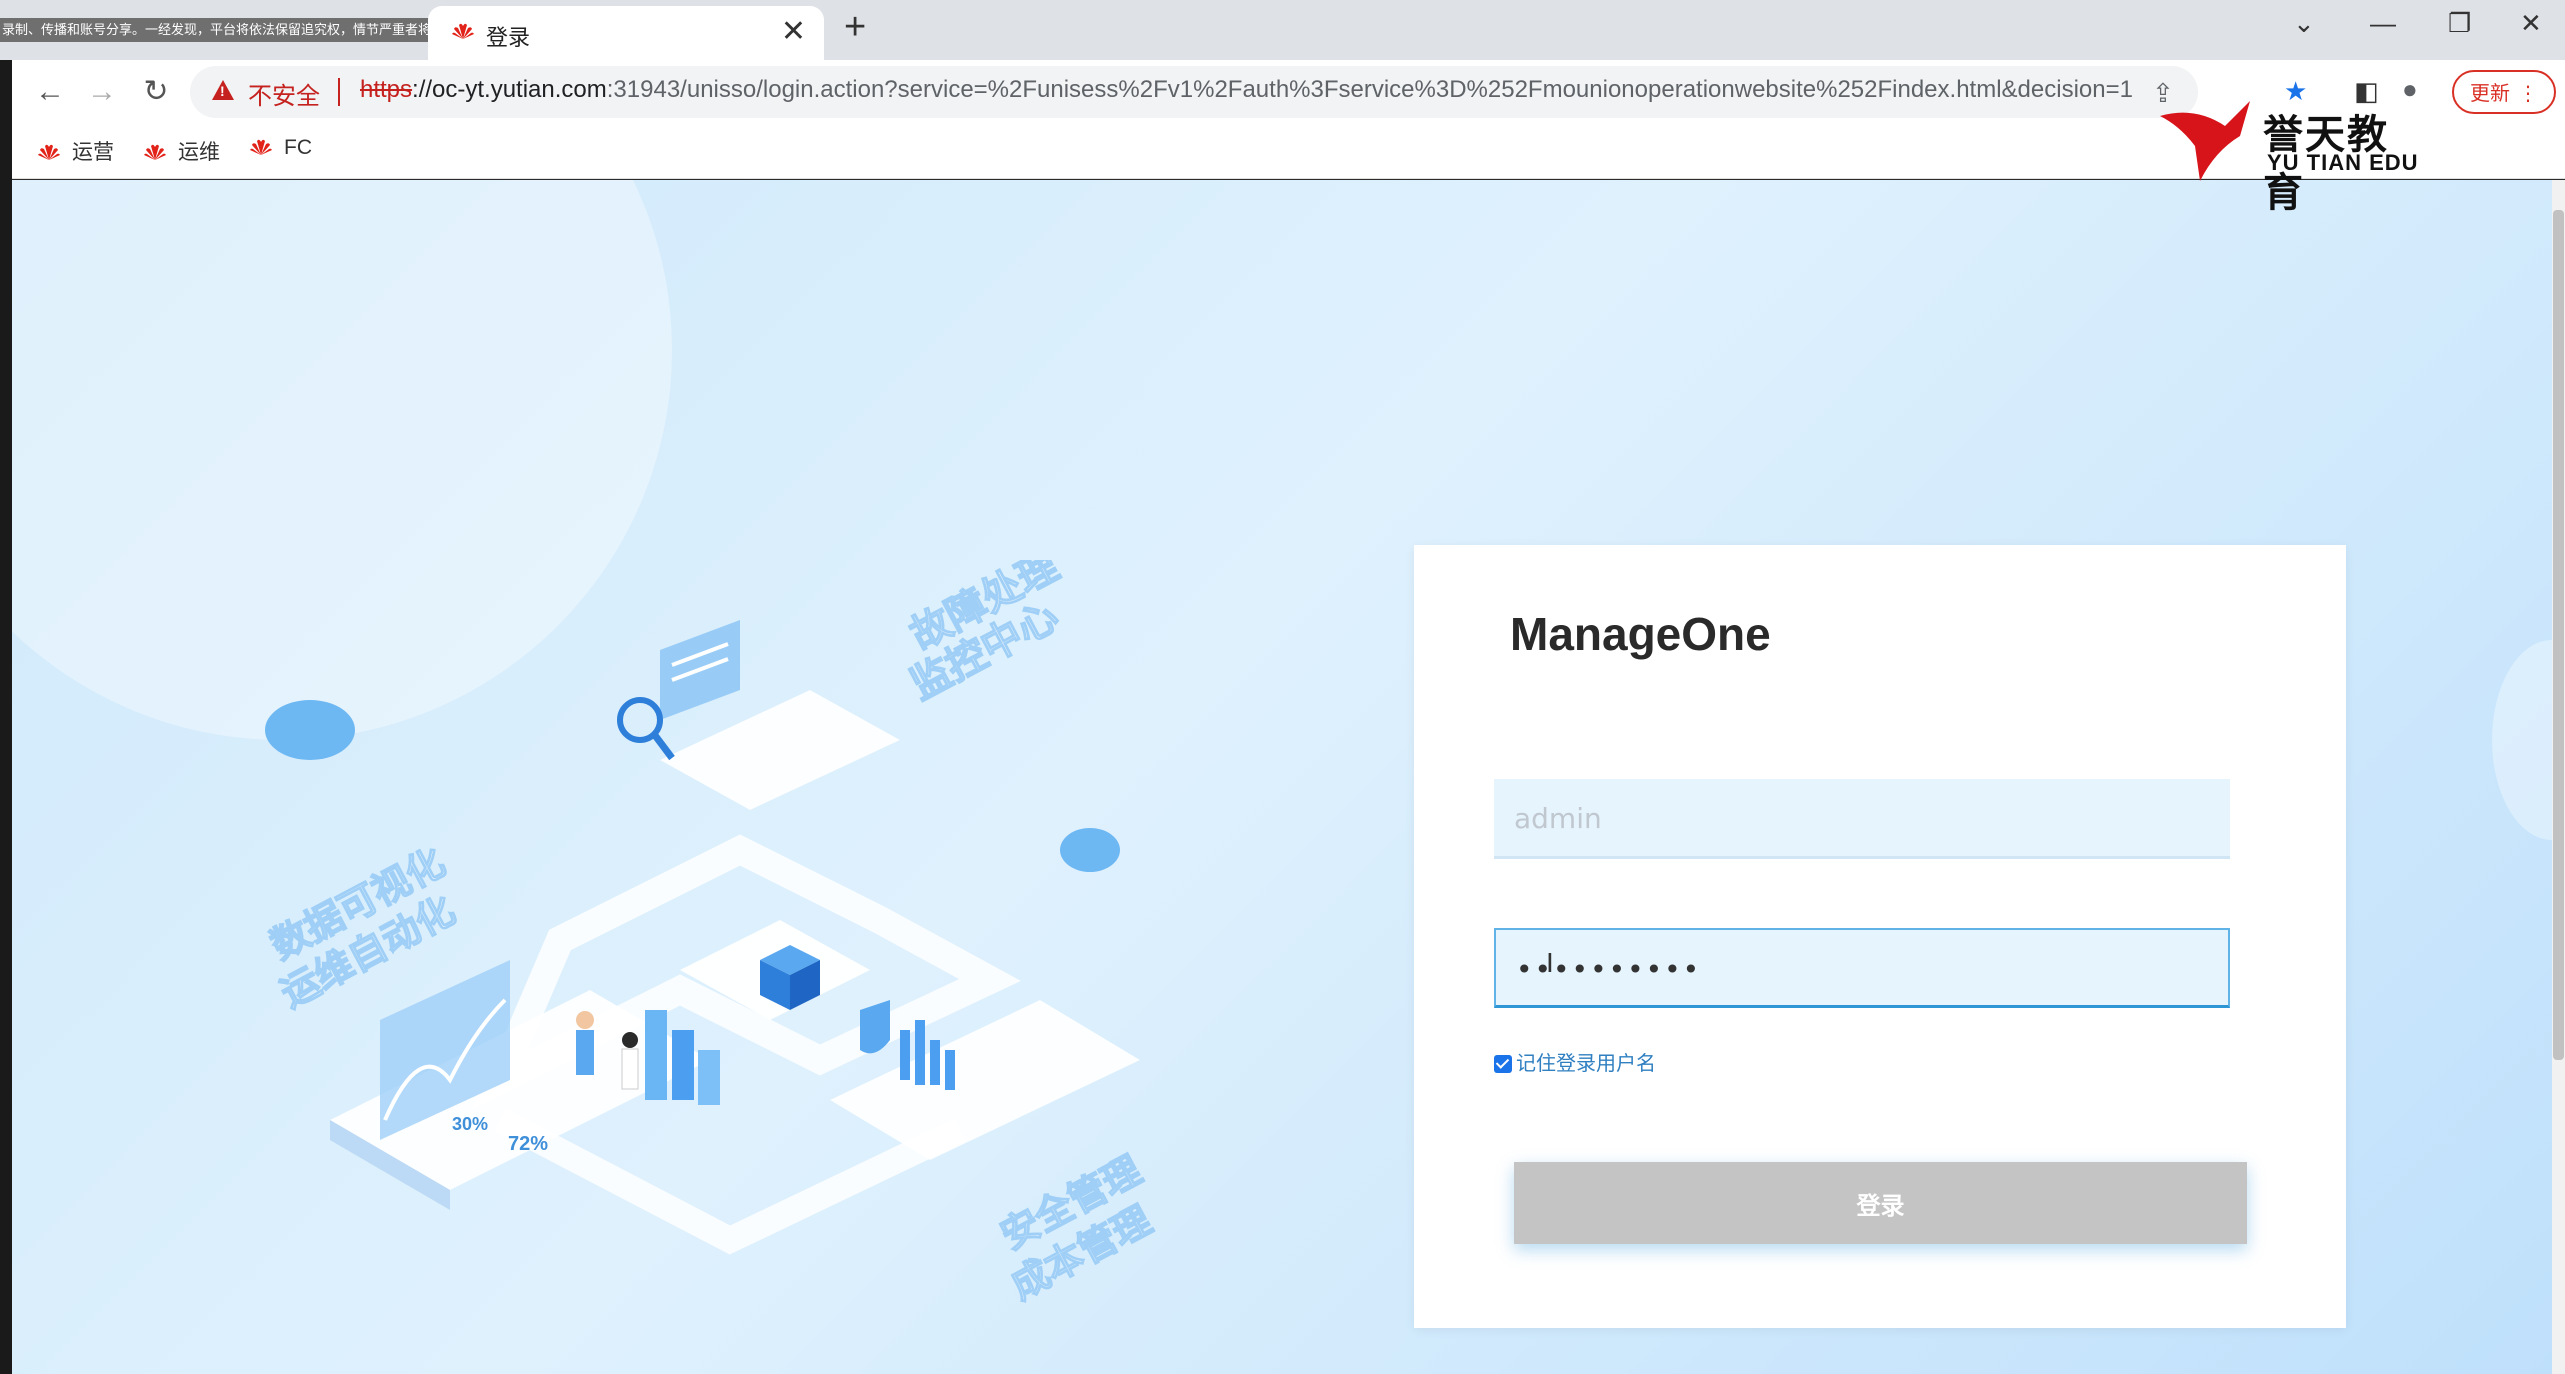 The width and height of the screenshot is (2565, 1374). Describe the element at coordinates (2459, 23) in the screenshot. I see `restore-icon: ❐` at that location.